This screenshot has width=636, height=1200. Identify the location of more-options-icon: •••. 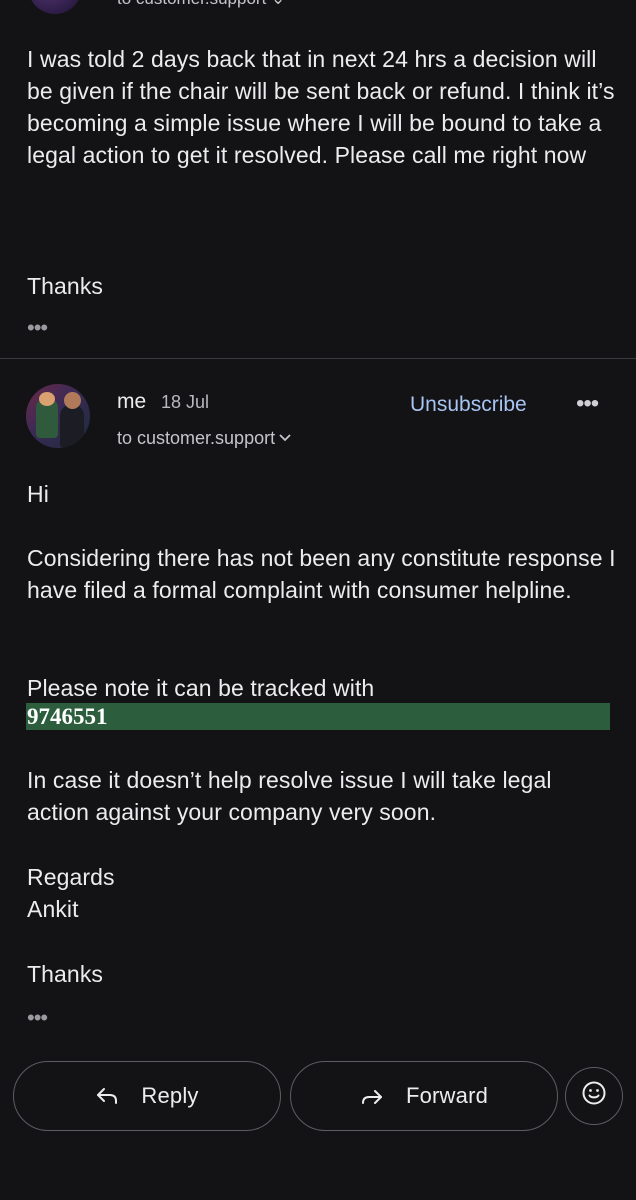
(587, 404).